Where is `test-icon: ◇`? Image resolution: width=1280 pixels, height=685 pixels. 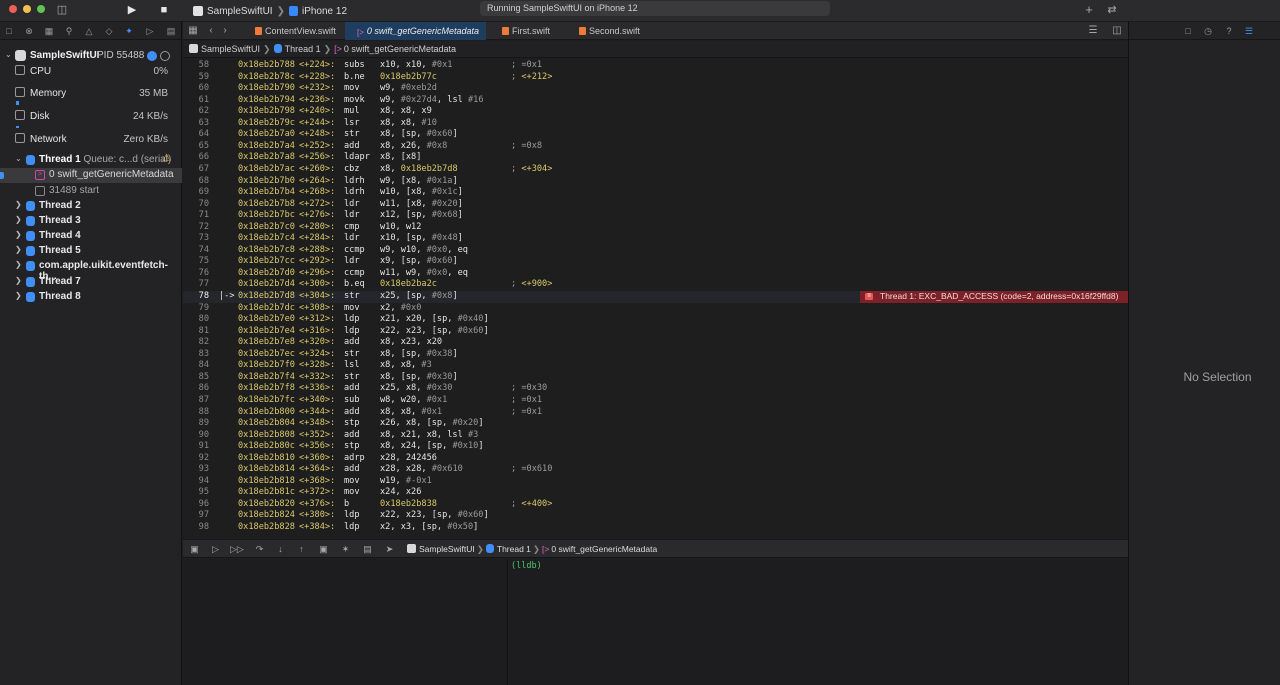 test-icon: ◇ is located at coordinates (109, 31).